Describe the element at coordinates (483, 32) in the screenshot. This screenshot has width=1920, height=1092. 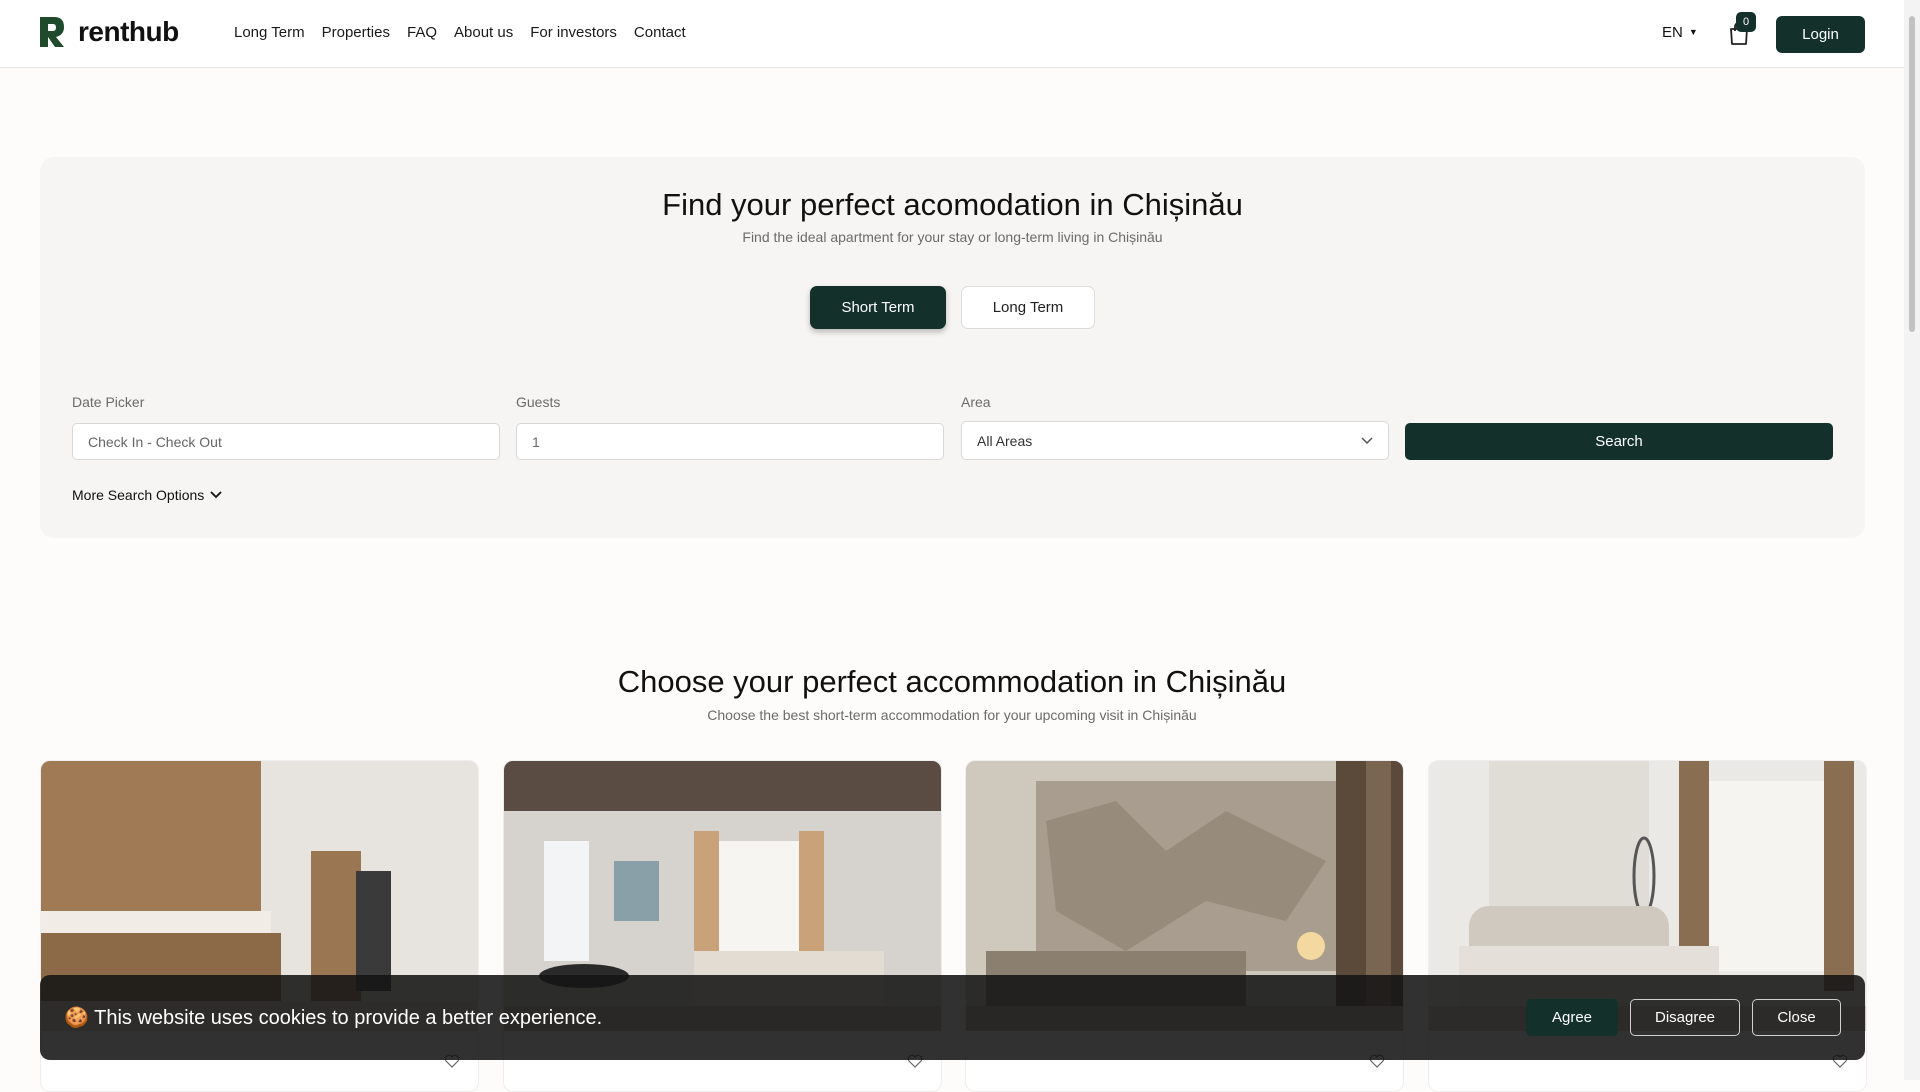
I see `nav-about-us: About us` at that location.